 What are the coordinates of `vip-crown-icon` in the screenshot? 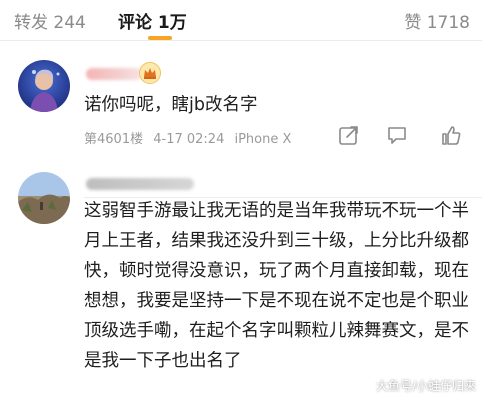 It's located at (150, 73).